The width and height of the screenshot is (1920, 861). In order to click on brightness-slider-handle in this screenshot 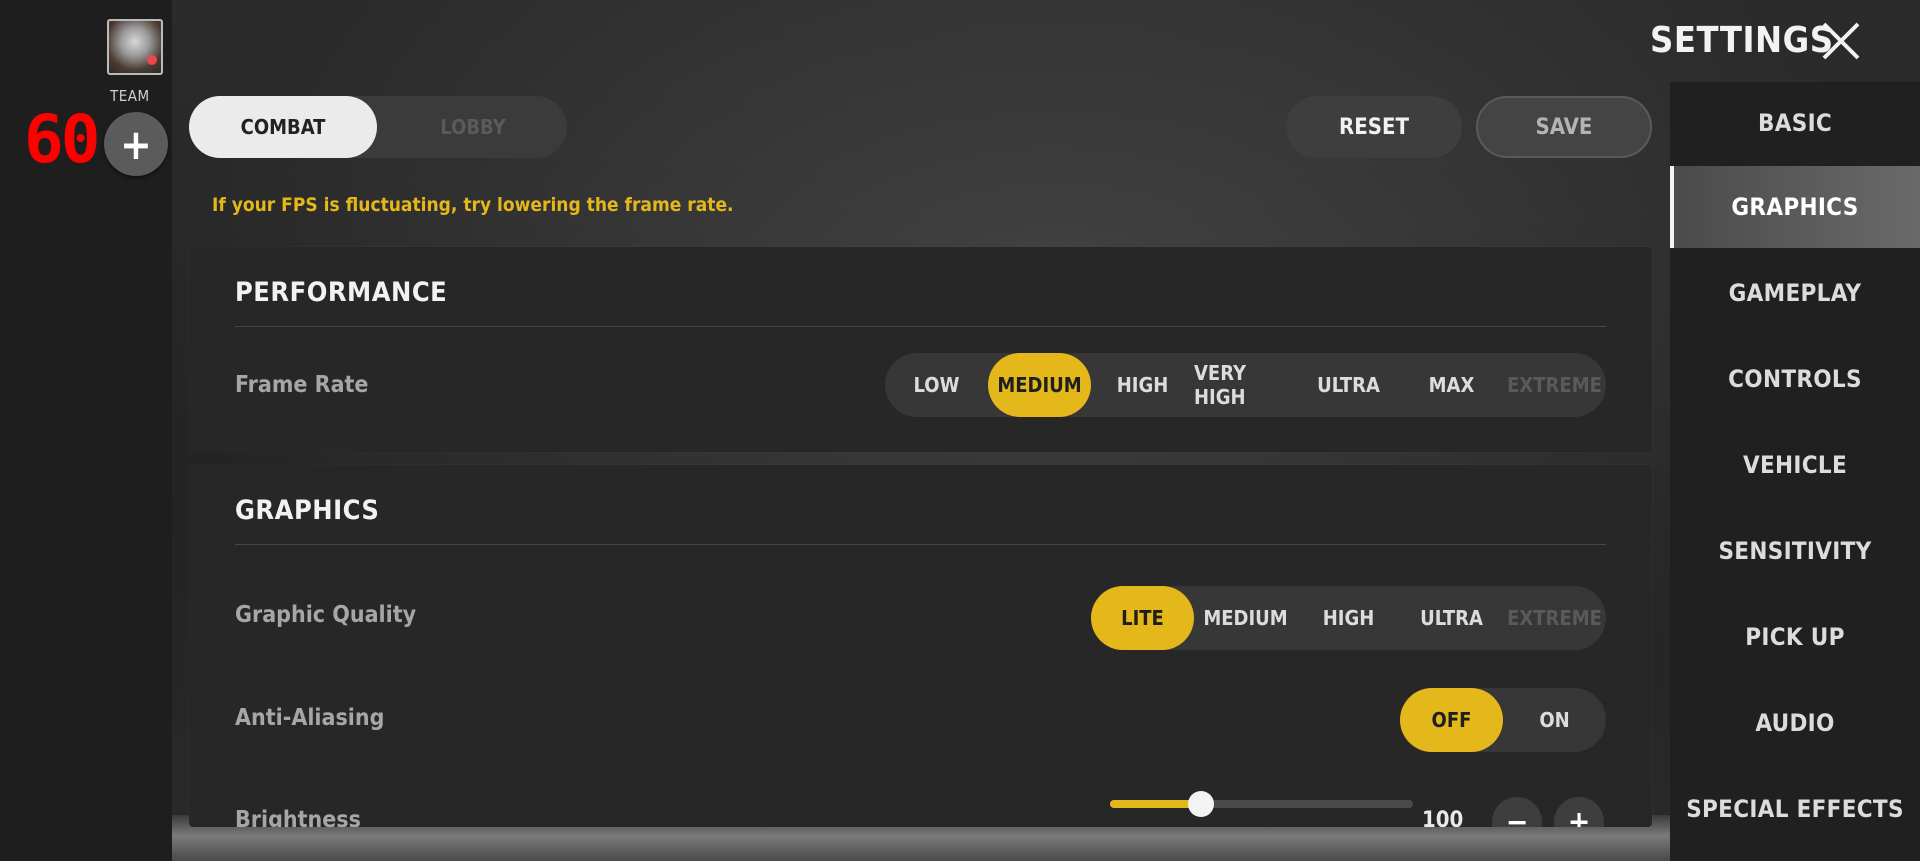, I will do `click(1201, 804)`.